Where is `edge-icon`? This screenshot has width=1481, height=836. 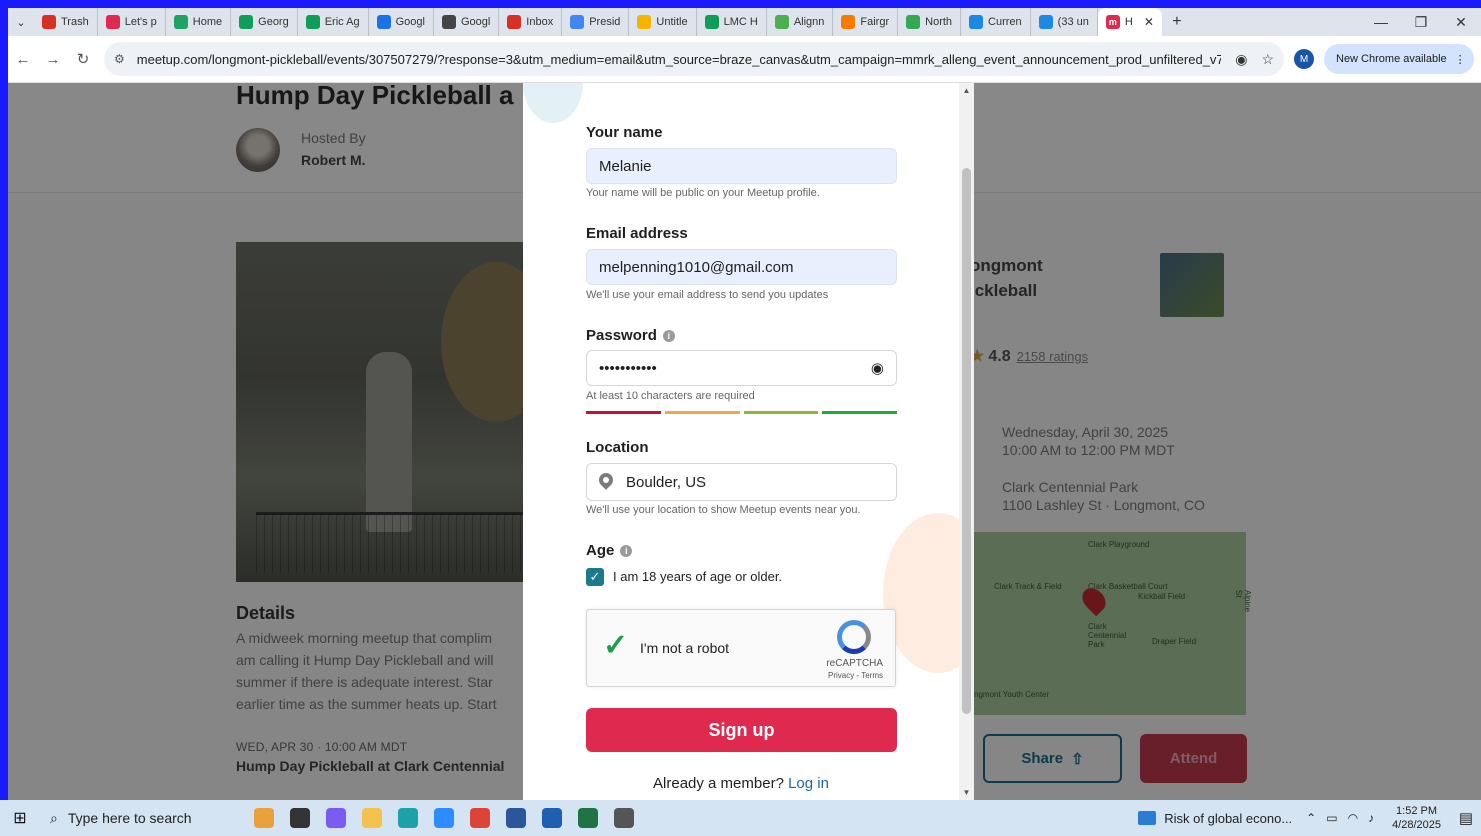
edge-icon is located at coordinates (408, 818).